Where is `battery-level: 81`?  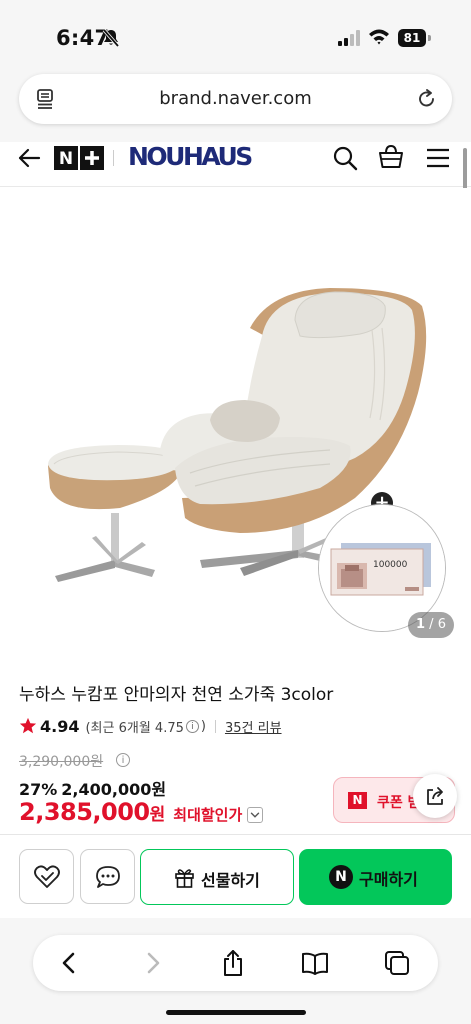 battery-level: 81 is located at coordinates (412, 38).